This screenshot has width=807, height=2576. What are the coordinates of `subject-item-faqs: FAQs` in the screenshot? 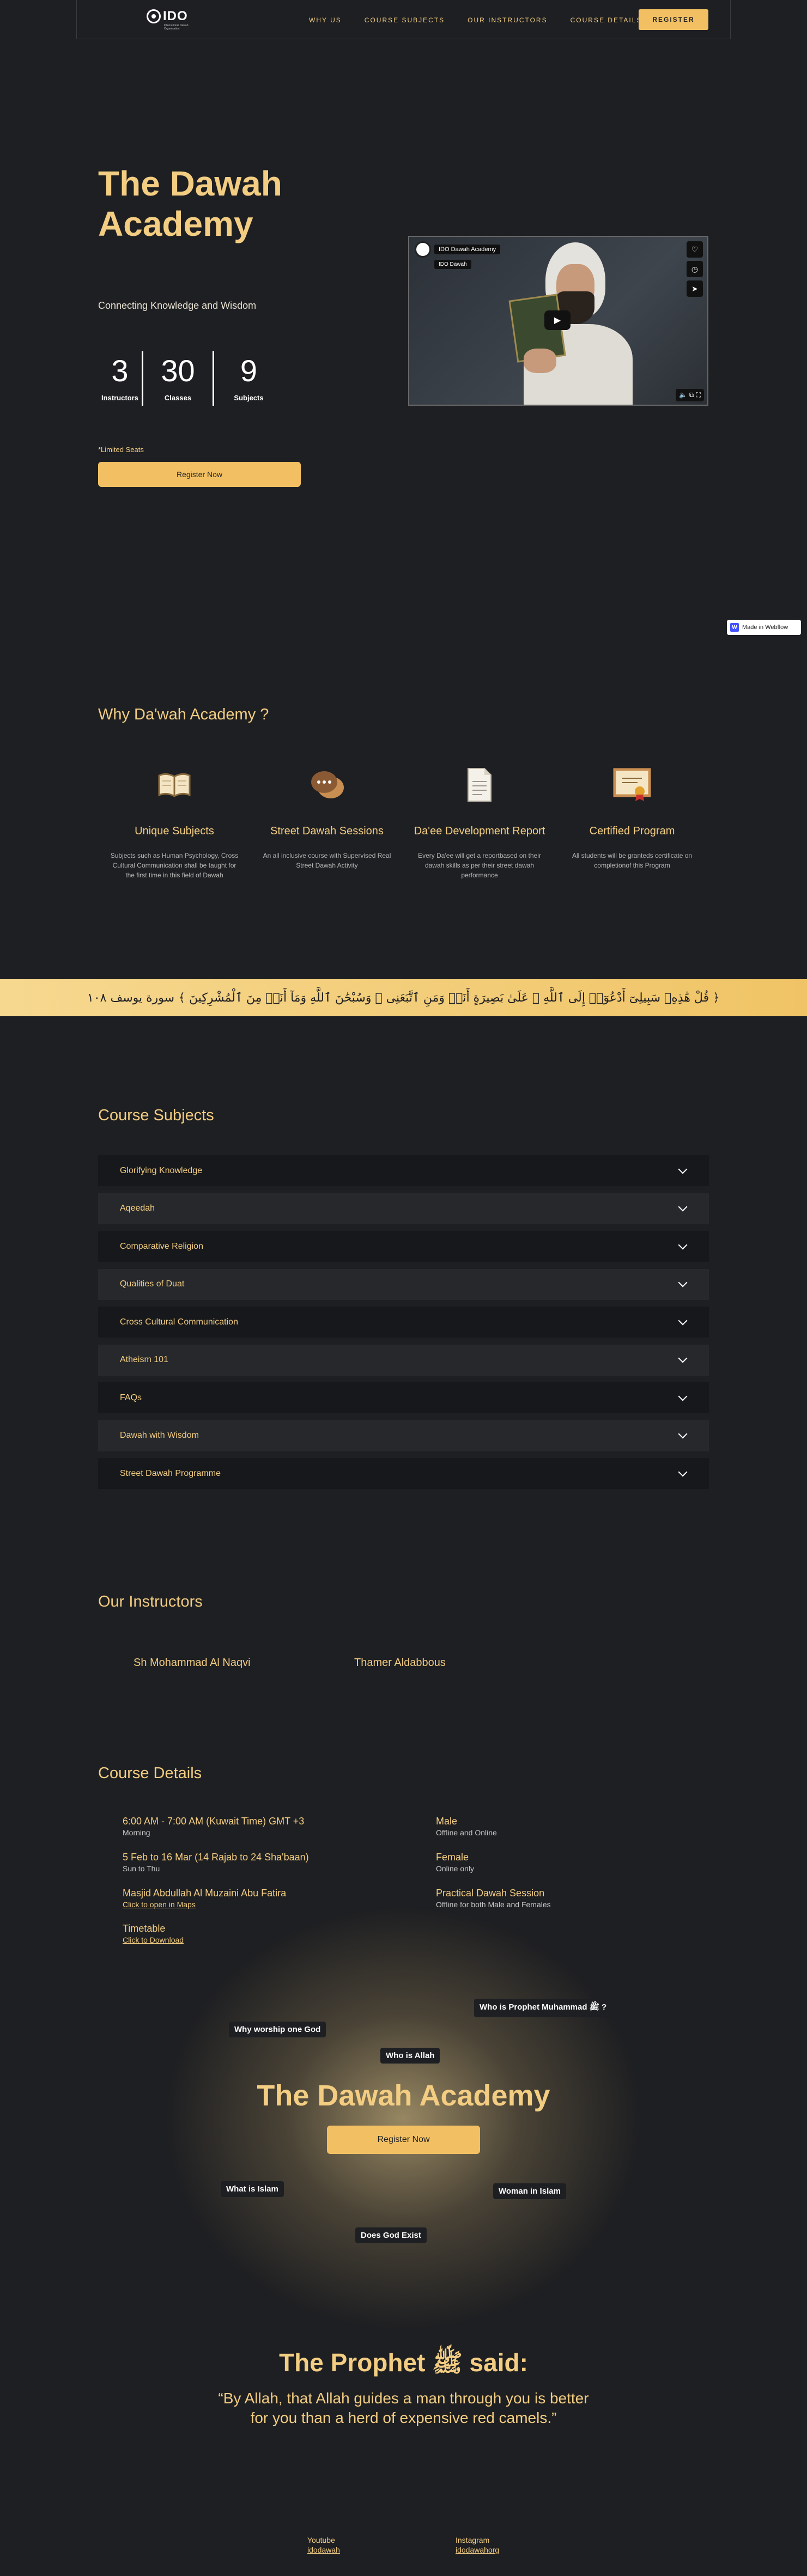 It's located at (403, 1397).